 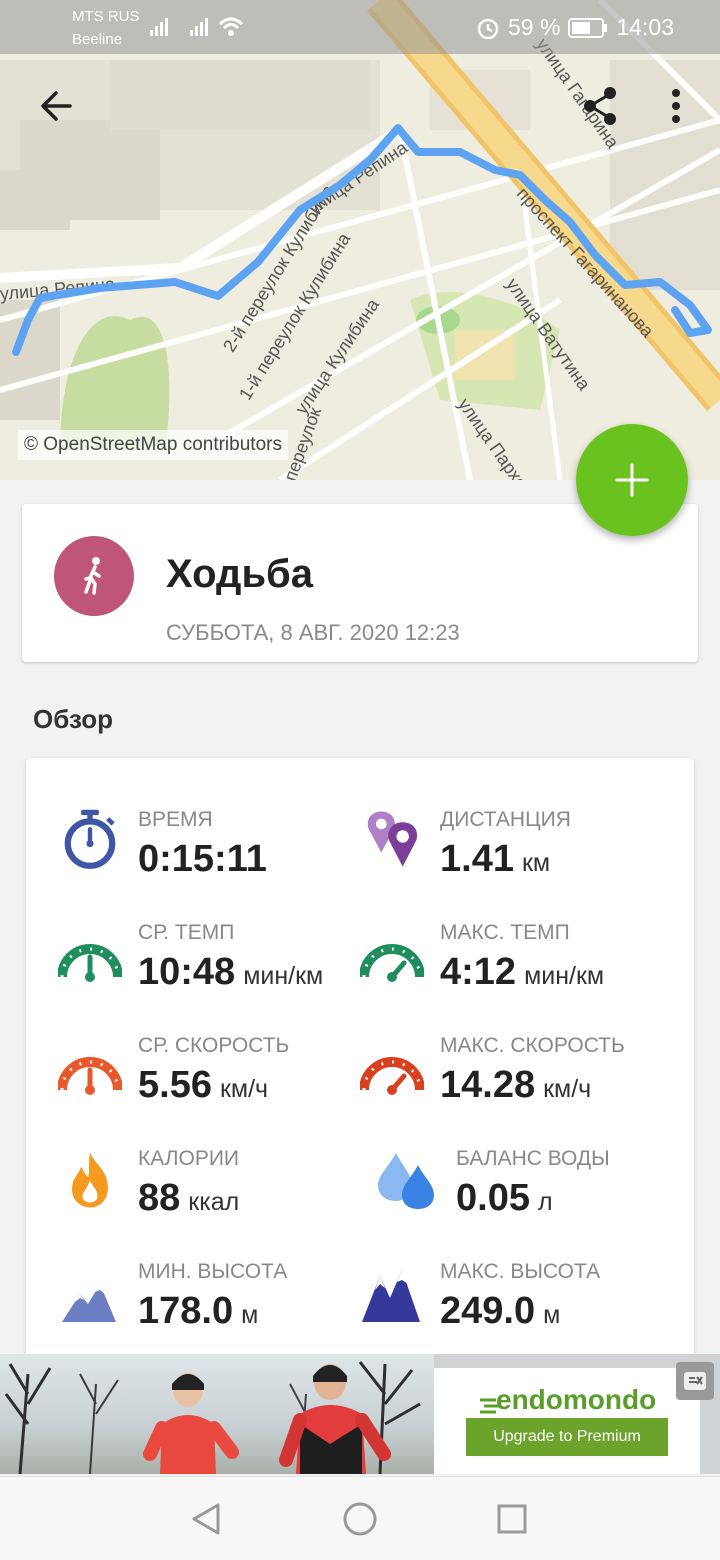 I want to click on ad-runners-illustration, so click(x=212, y=1417).